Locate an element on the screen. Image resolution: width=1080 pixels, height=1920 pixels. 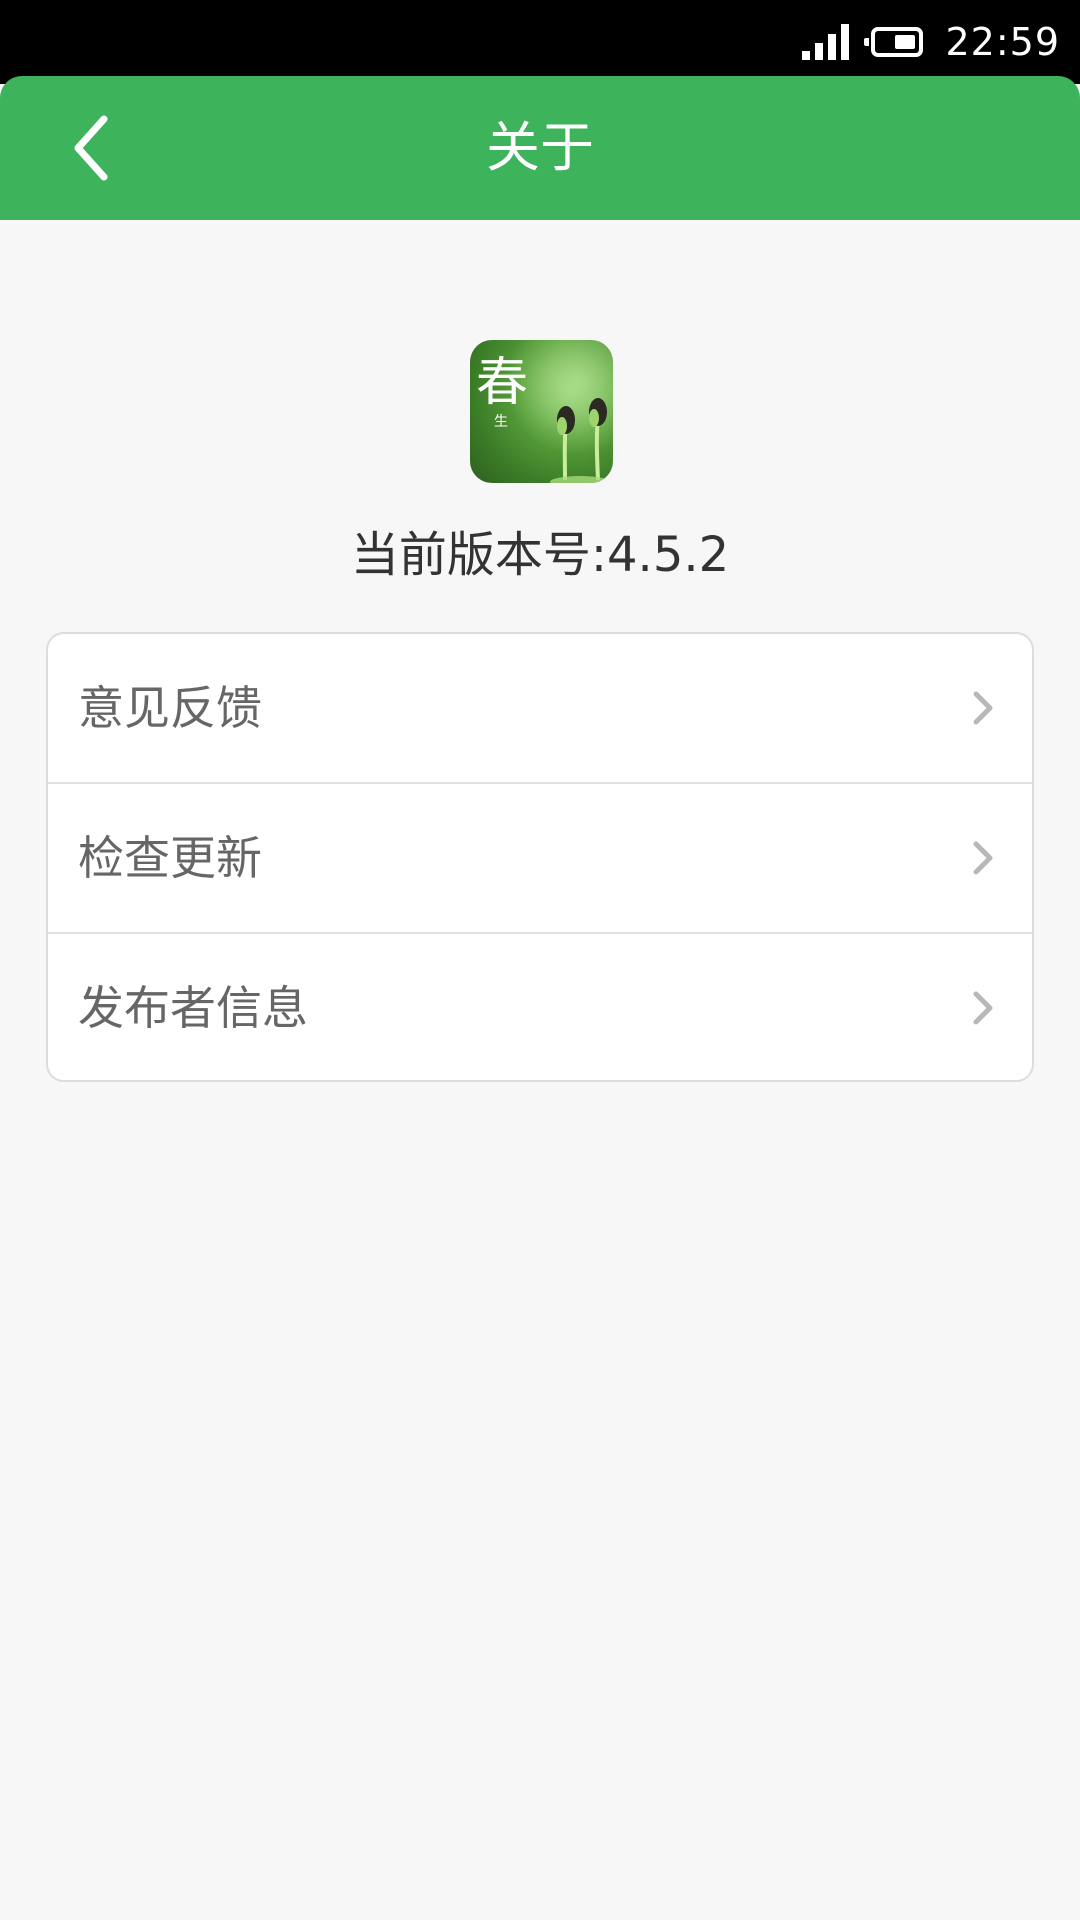
menu-item-publisher-info: 发布者信息 is located at coordinates (540, 1007).